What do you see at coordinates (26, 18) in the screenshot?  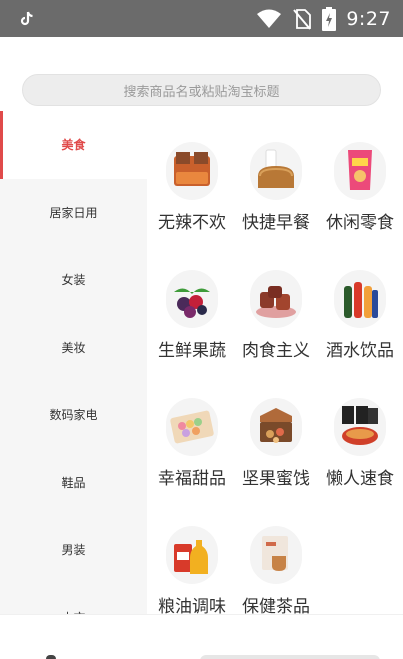 I see `tiktok-icon` at bounding box center [26, 18].